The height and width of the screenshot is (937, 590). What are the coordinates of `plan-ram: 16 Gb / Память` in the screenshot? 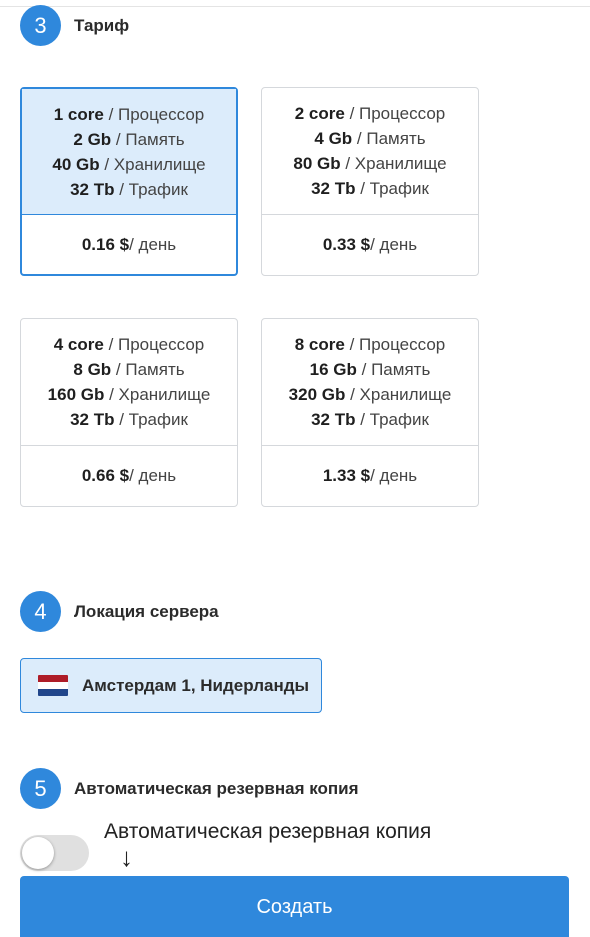 It's located at (370, 369).